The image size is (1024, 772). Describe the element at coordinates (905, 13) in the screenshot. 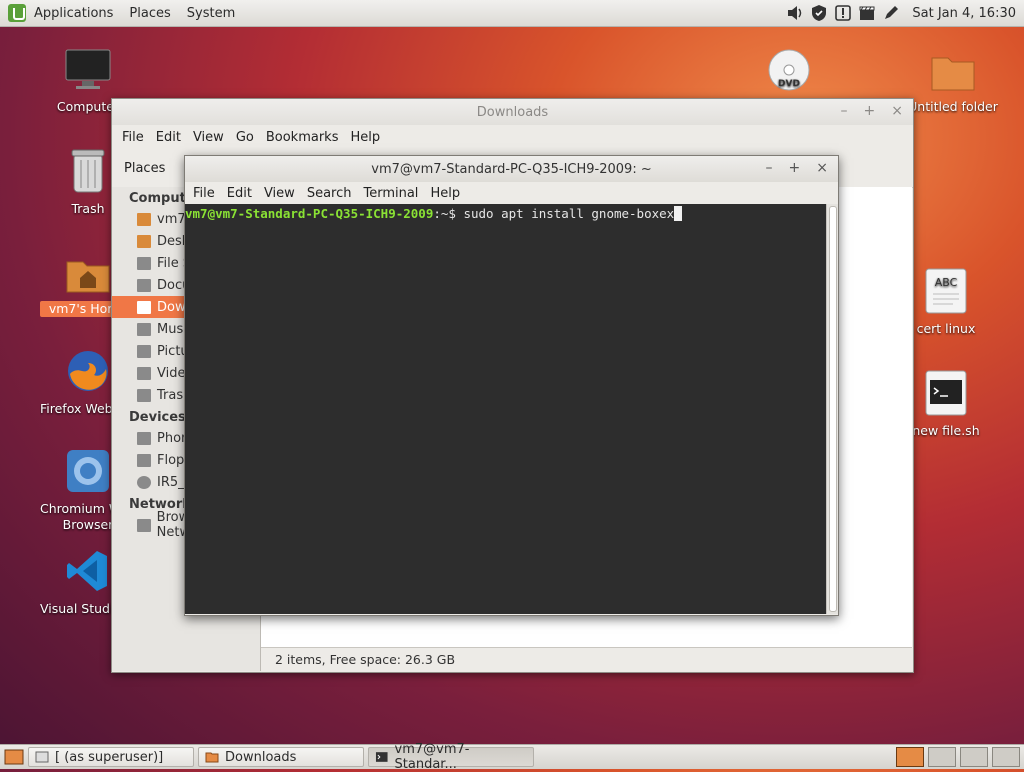

I see `system-tray: Sat Jan 4, 16:30` at that location.